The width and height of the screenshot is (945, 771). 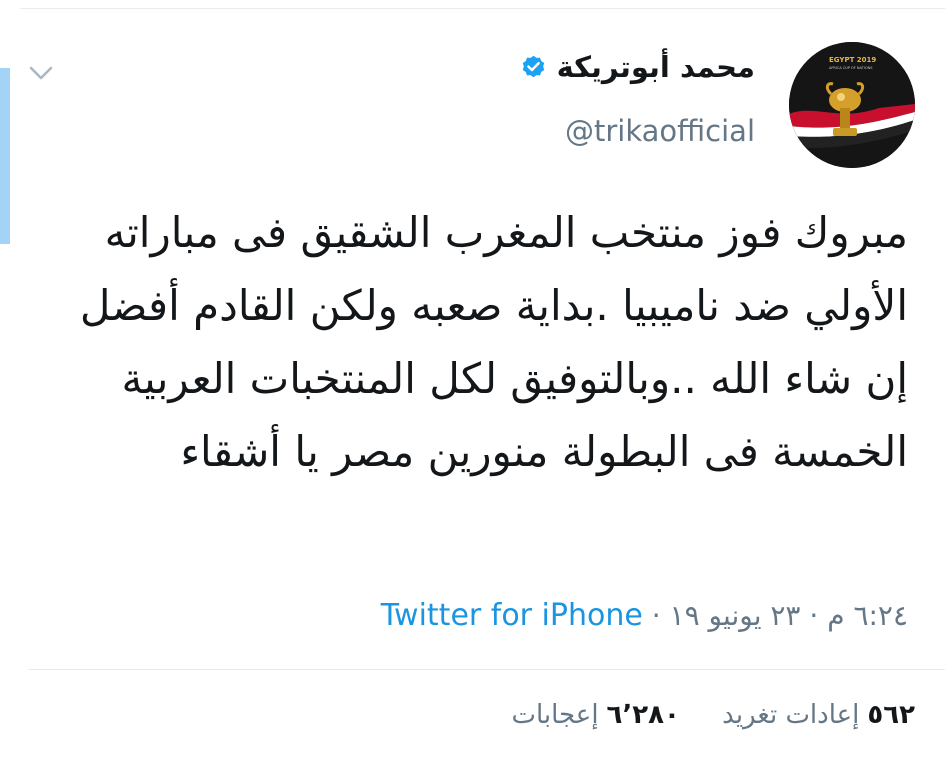 I want to click on avatar-brand-text: EGYPT 2019, so click(x=852, y=60).